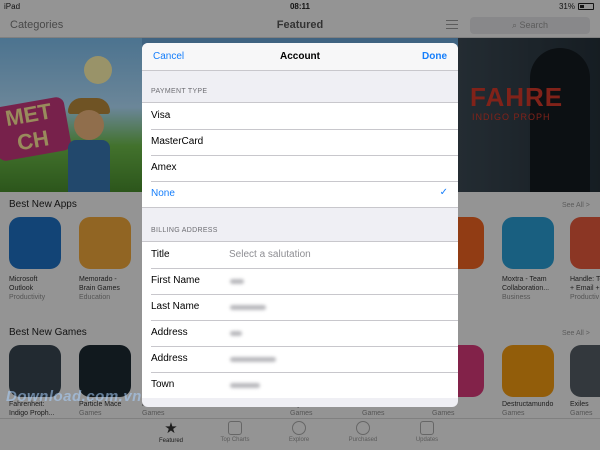  What do you see at coordinates (248, 307) in the screenshot?
I see `last-name-input` at bounding box center [248, 307].